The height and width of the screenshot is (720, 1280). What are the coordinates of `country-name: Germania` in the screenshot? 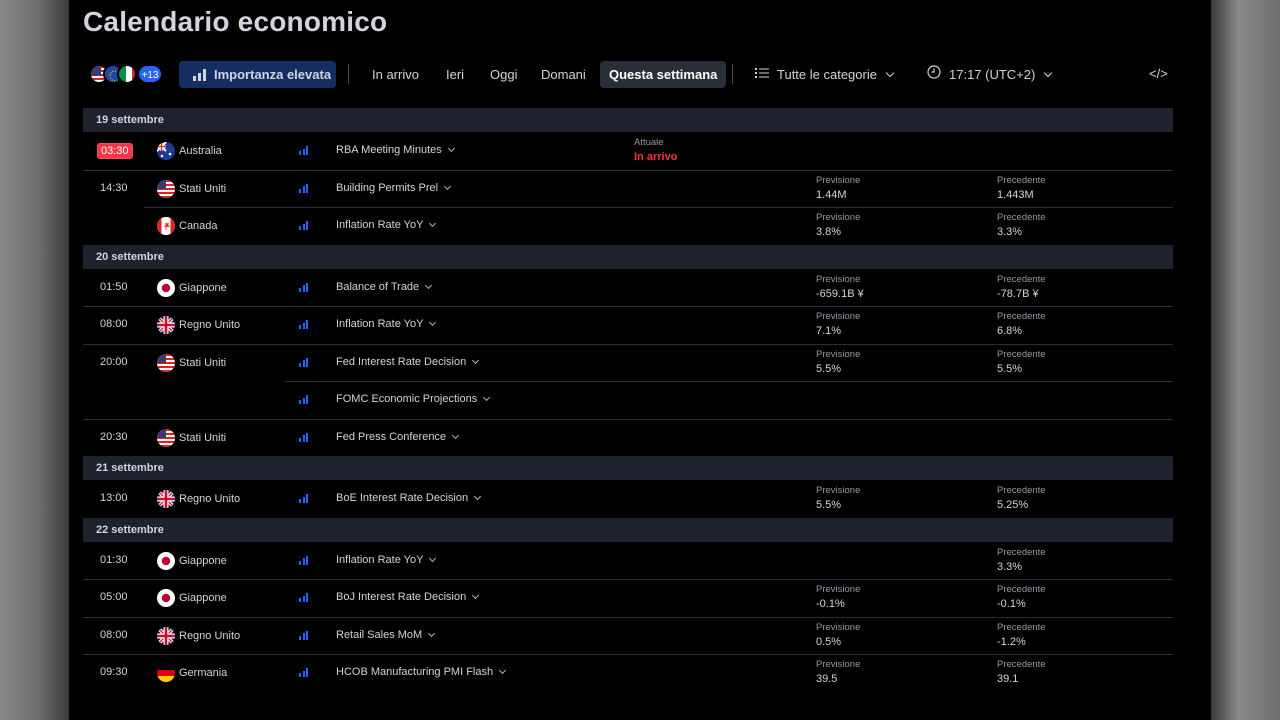 It's located at (203, 673).